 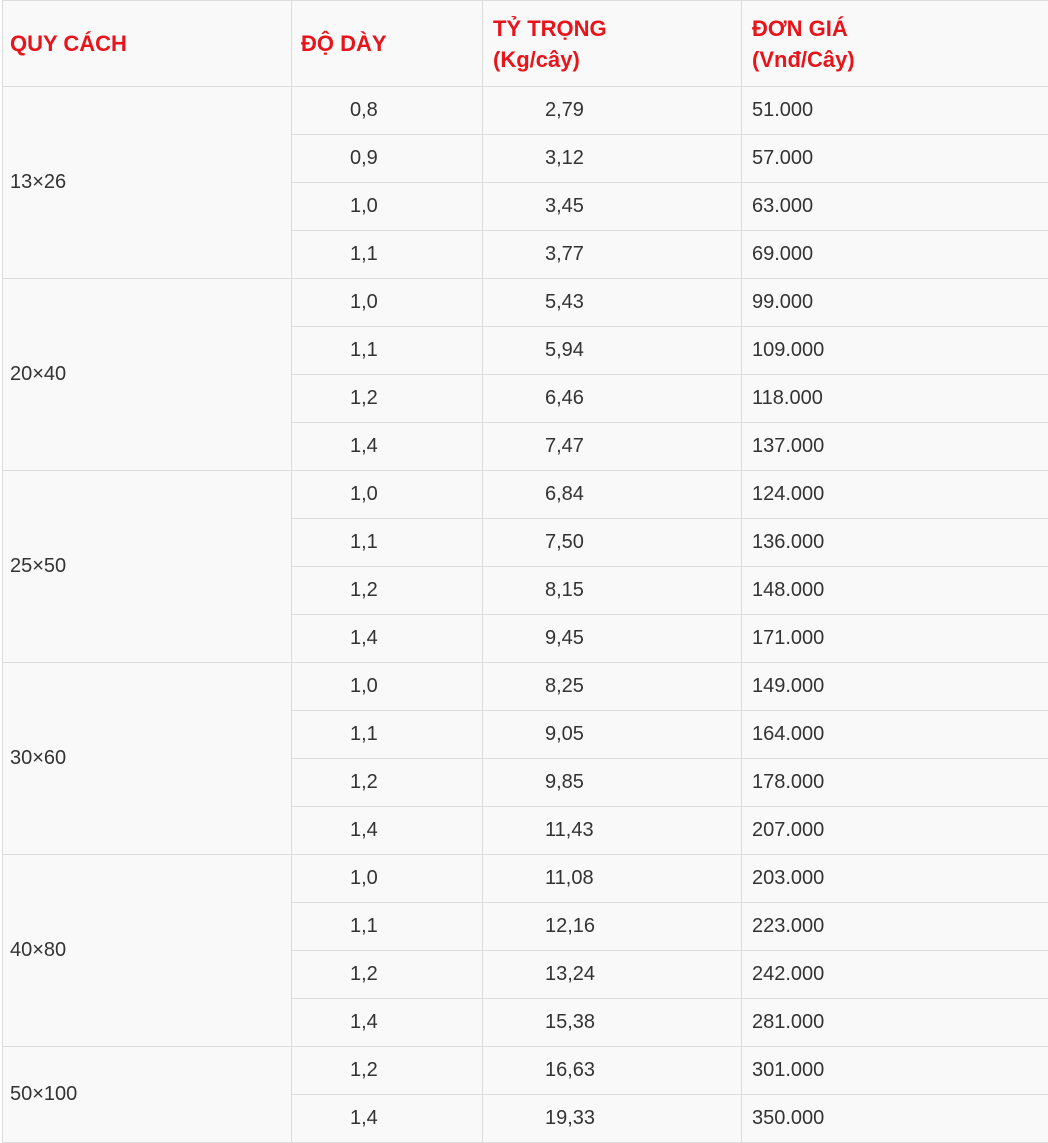 What do you see at coordinates (612, 399) in the screenshot?
I see `weight-cell: 6,46` at bounding box center [612, 399].